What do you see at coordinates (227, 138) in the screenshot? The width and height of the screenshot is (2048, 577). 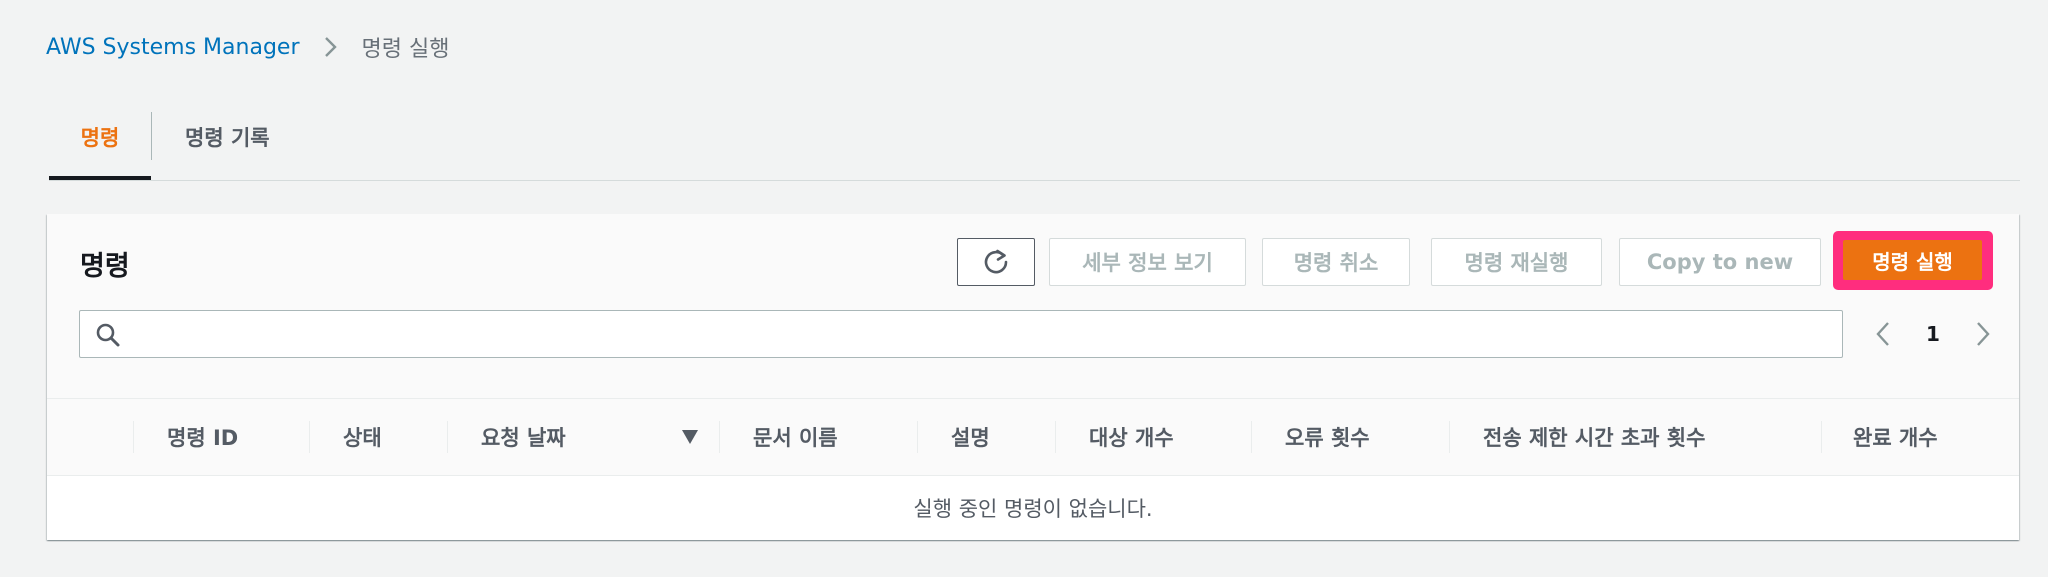 I see `tab-label: 명령 기록` at bounding box center [227, 138].